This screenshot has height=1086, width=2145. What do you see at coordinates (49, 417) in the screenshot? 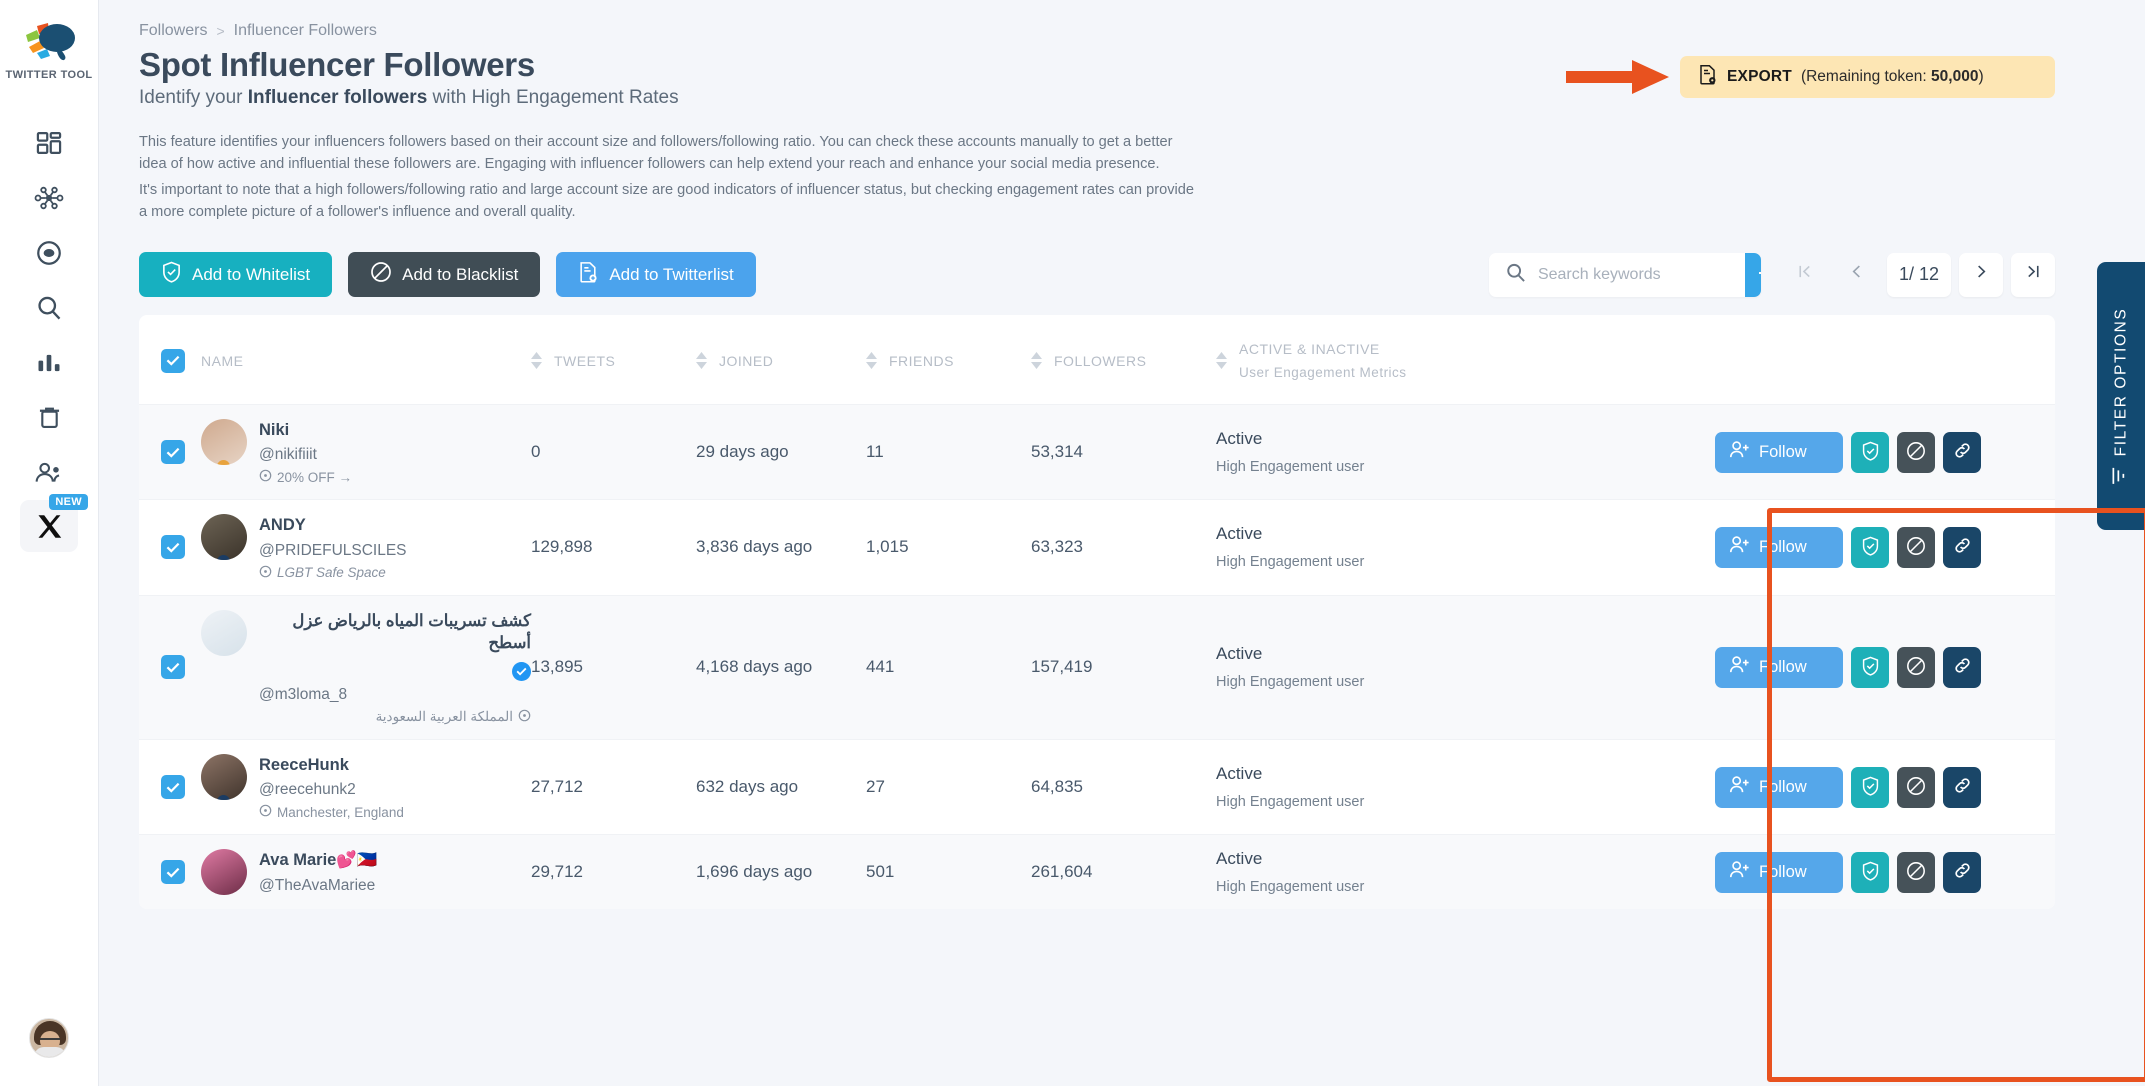
I see `sidebar-item-trash` at bounding box center [49, 417].